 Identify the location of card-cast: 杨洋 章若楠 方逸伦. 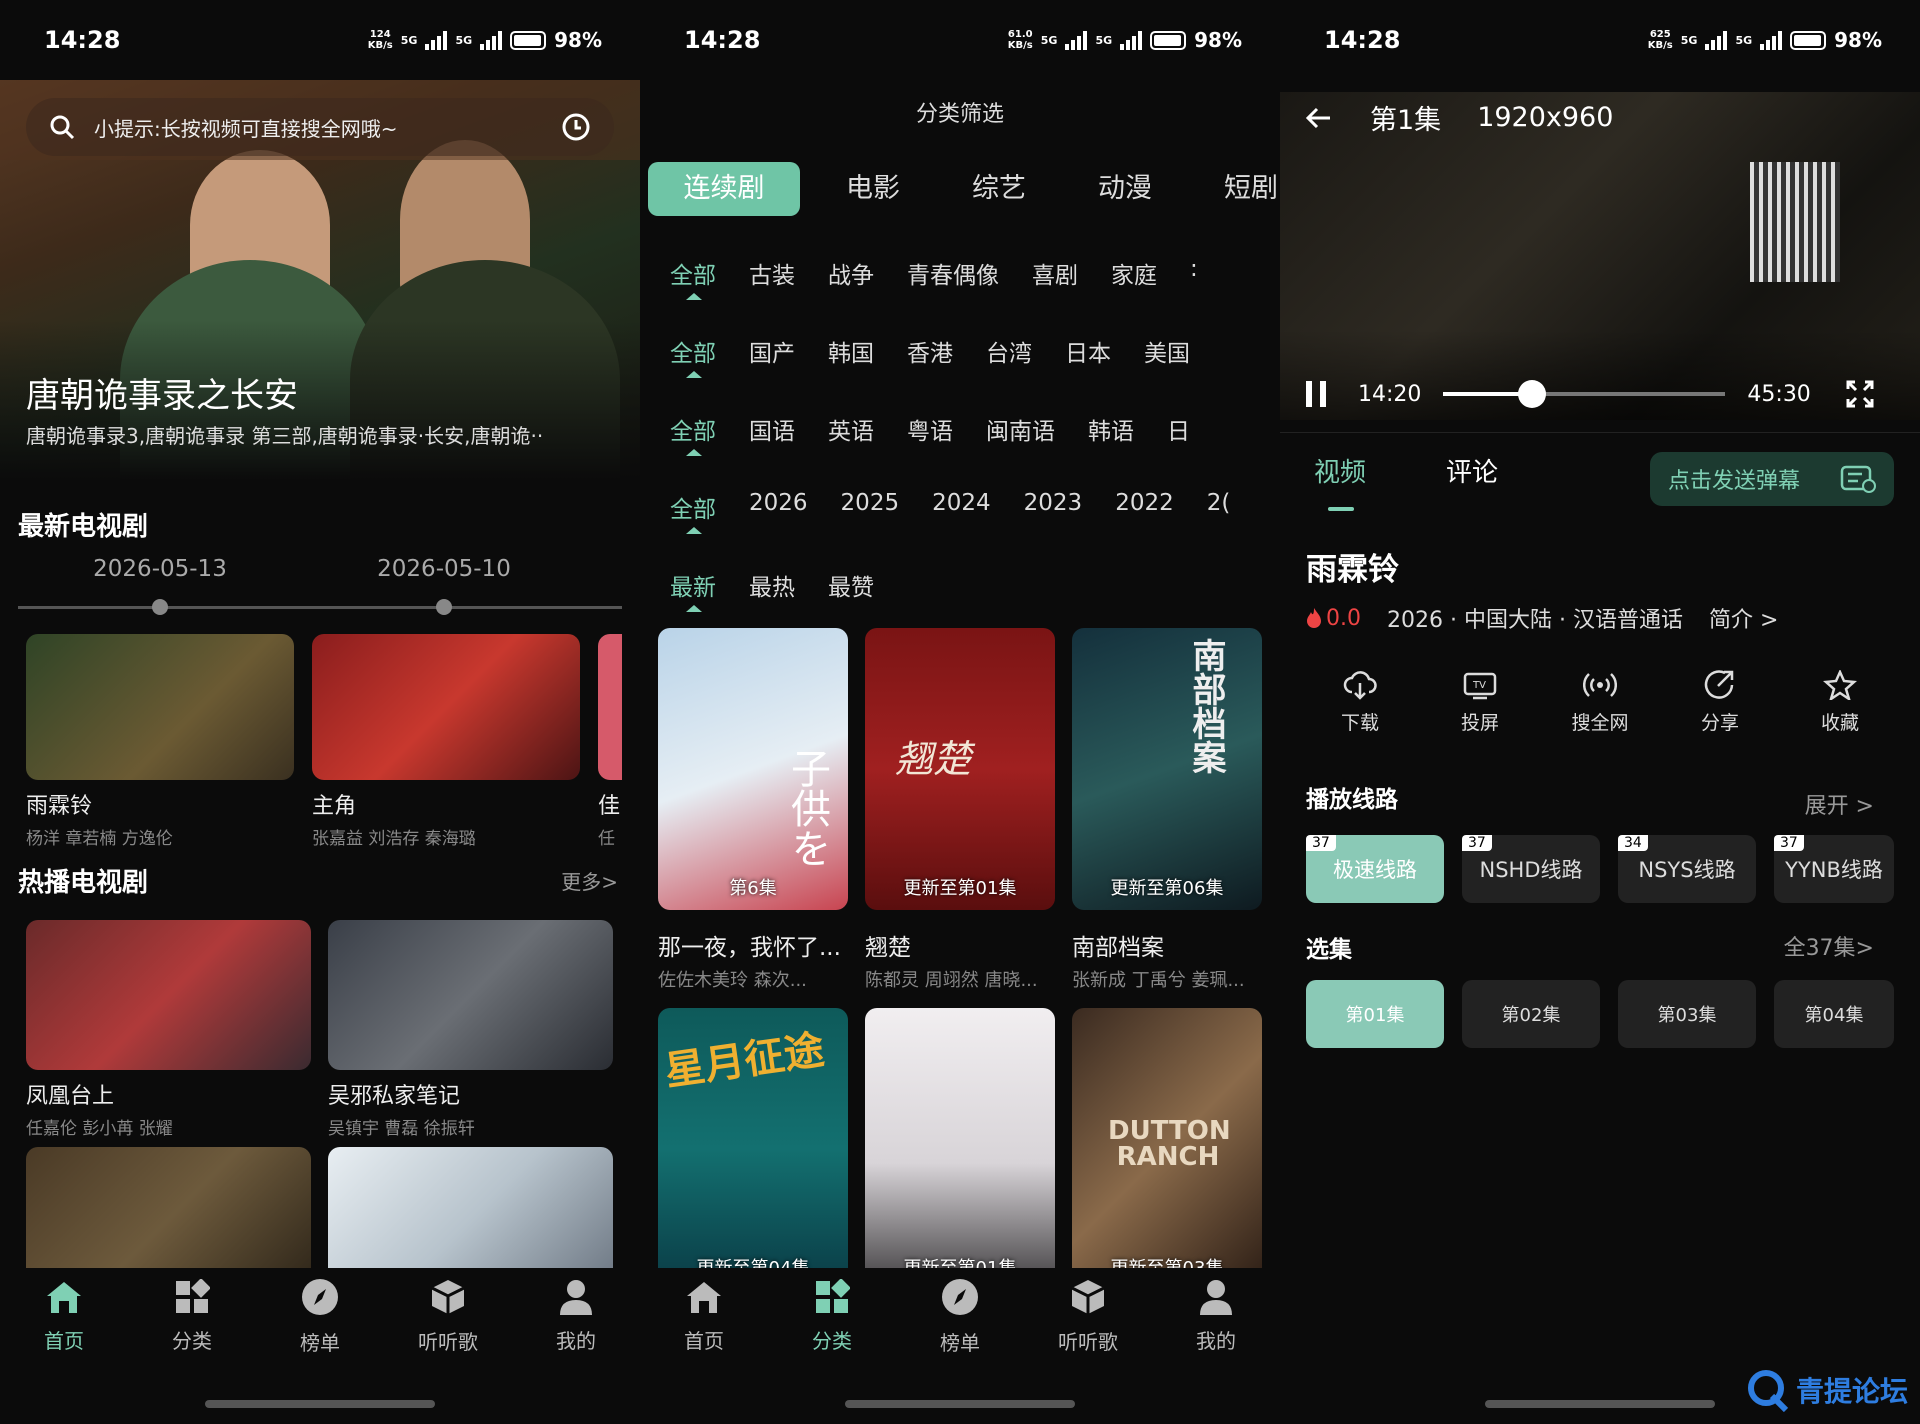
(99, 839).